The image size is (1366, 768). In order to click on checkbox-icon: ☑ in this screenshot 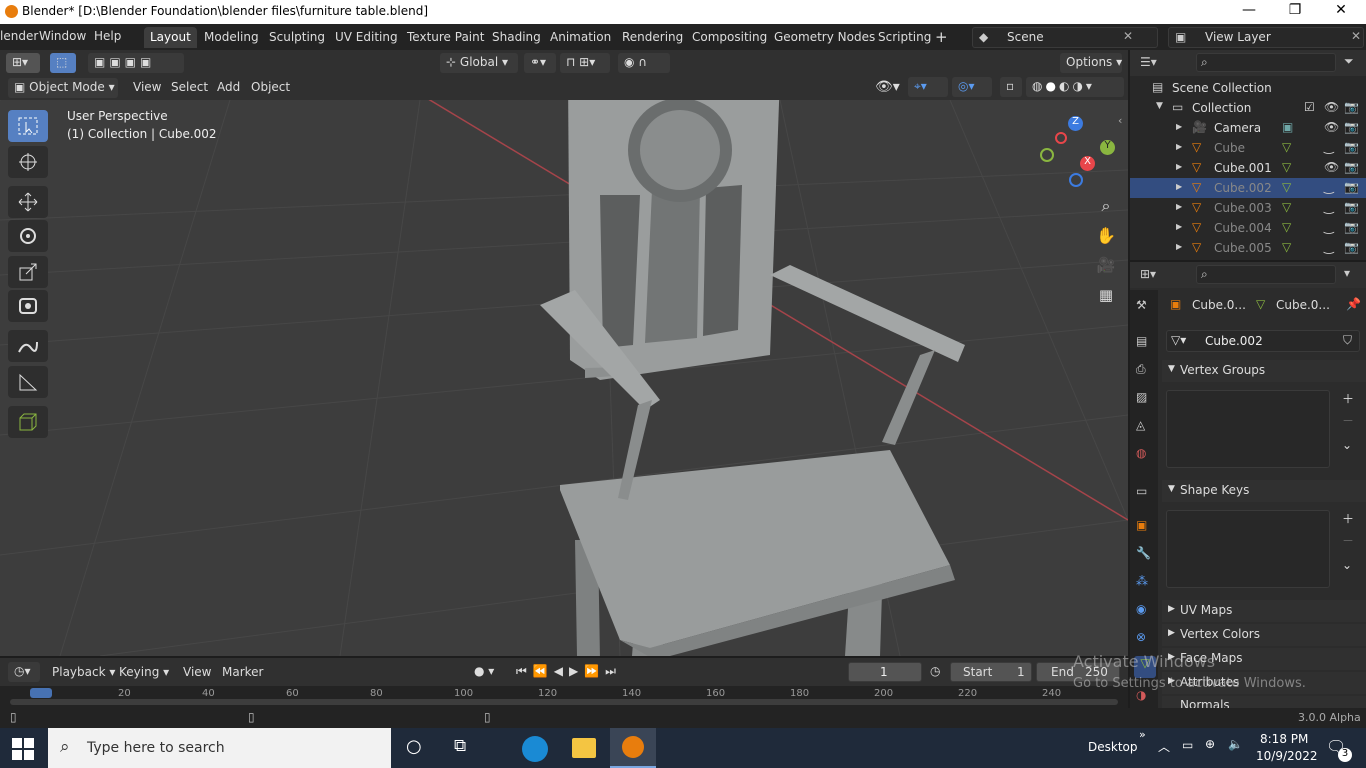, I will do `click(1309, 107)`.